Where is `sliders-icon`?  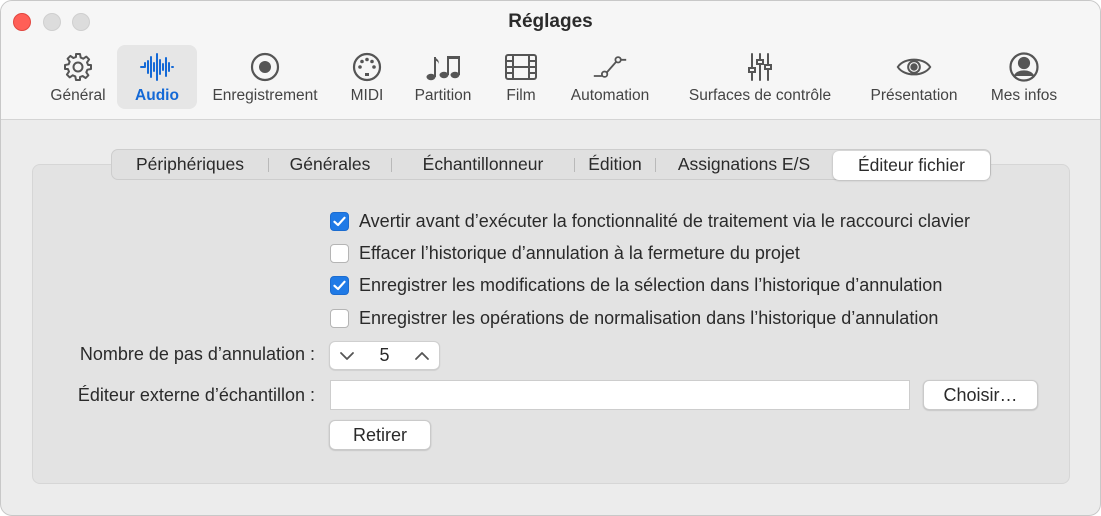 sliders-icon is located at coordinates (760, 67).